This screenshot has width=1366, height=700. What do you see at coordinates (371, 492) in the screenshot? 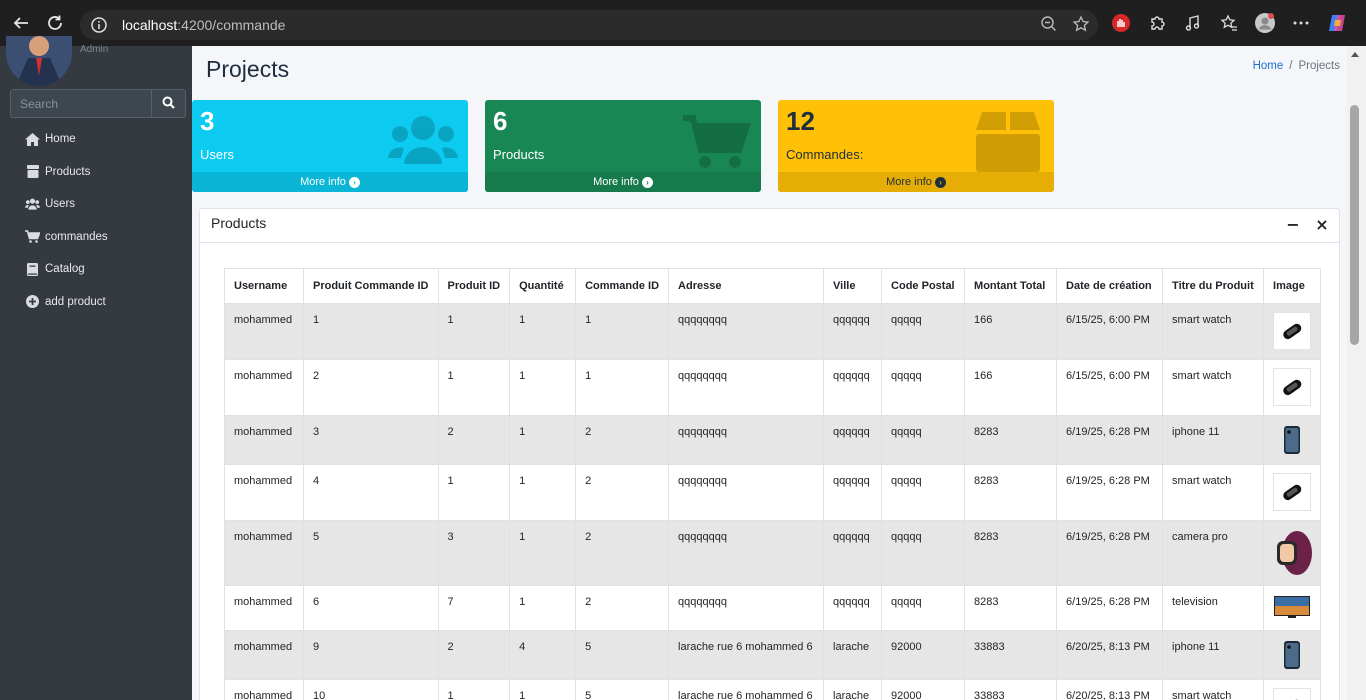
I see `cell-pc-id: 4` at bounding box center [371, 492].